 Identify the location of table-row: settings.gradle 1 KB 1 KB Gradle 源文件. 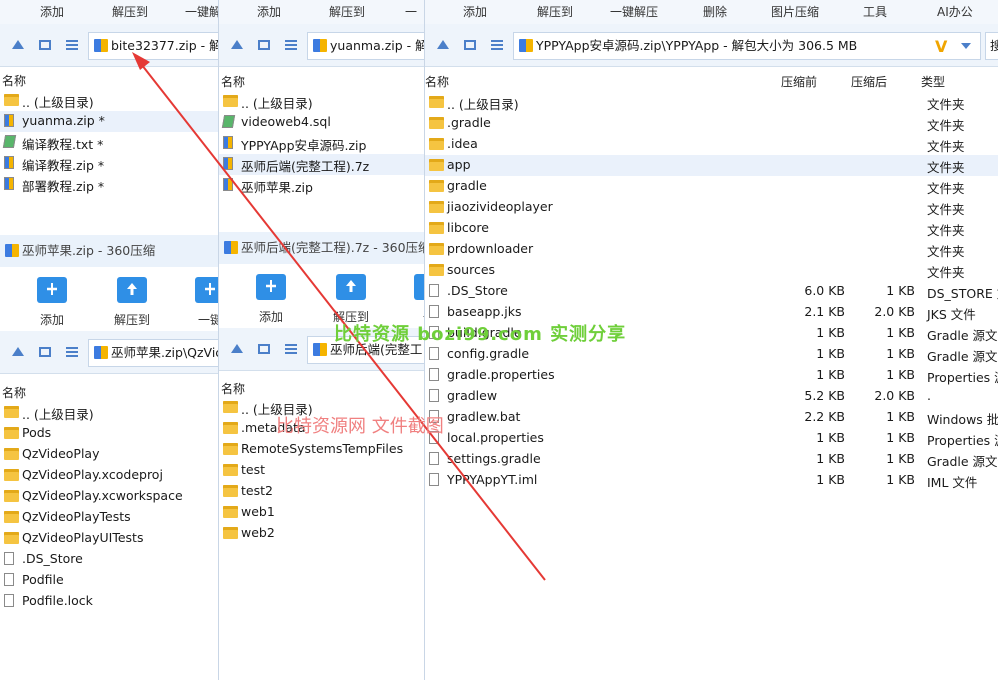
(711, 459).